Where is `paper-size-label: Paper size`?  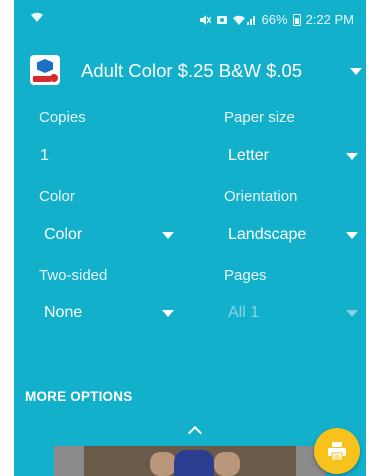 paper-size-label: Paper size is located at coordinates (259, 117).